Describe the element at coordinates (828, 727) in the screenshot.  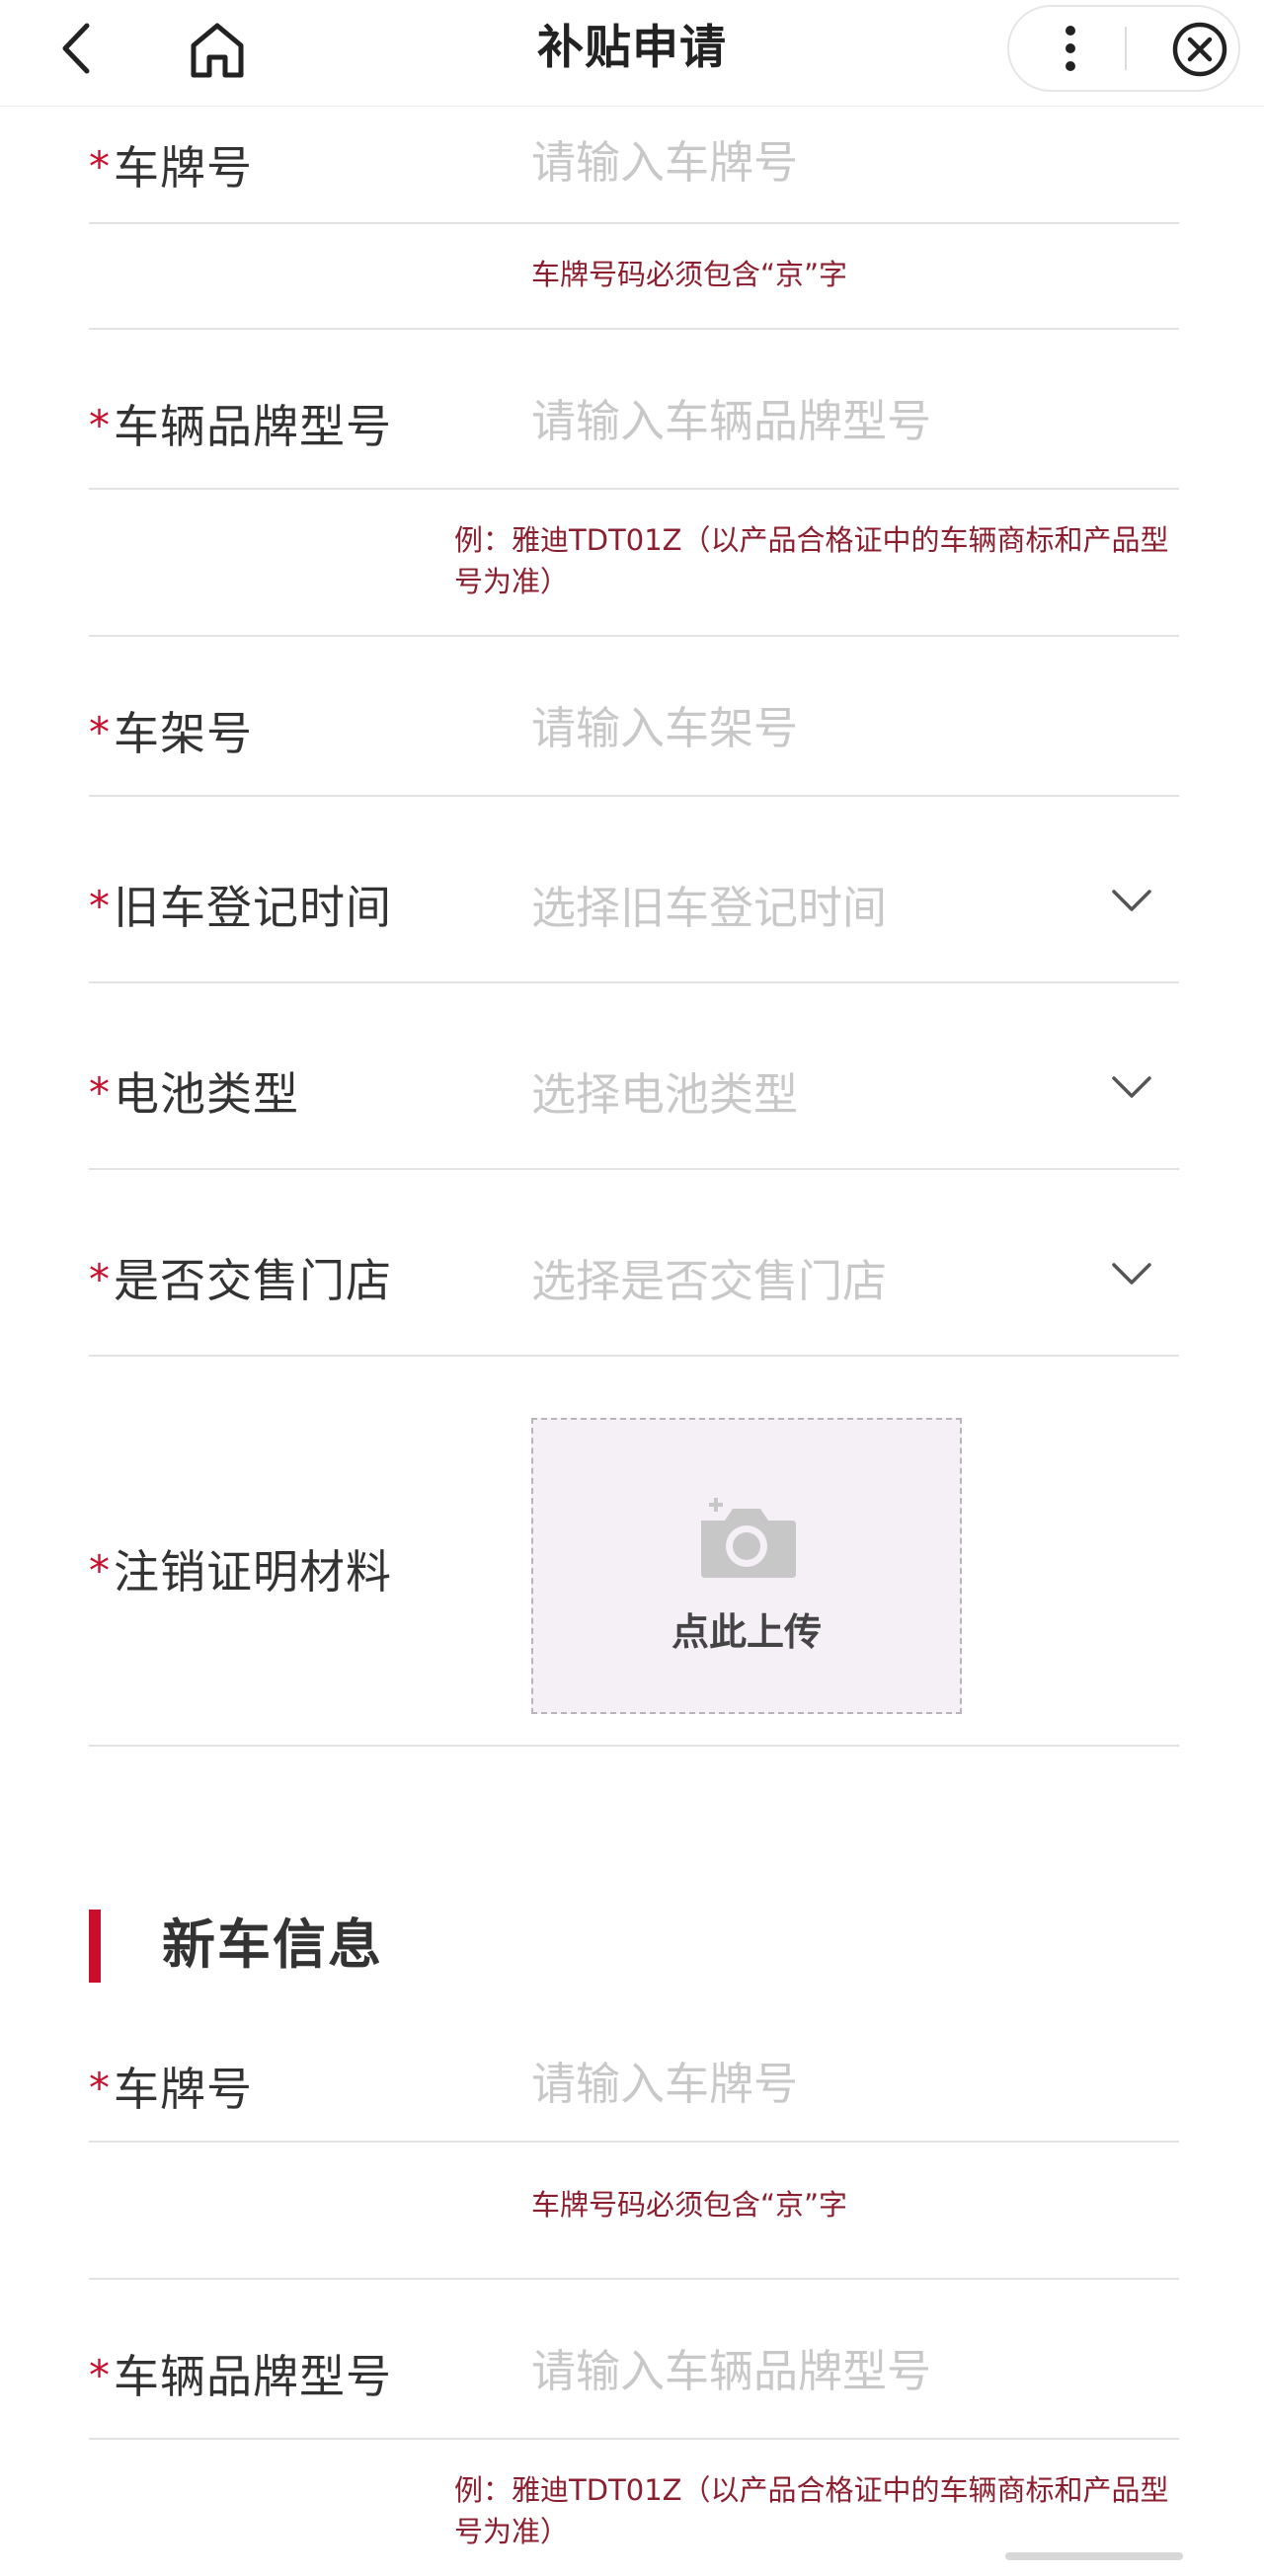
I see `old-frame-no-input` at that location.